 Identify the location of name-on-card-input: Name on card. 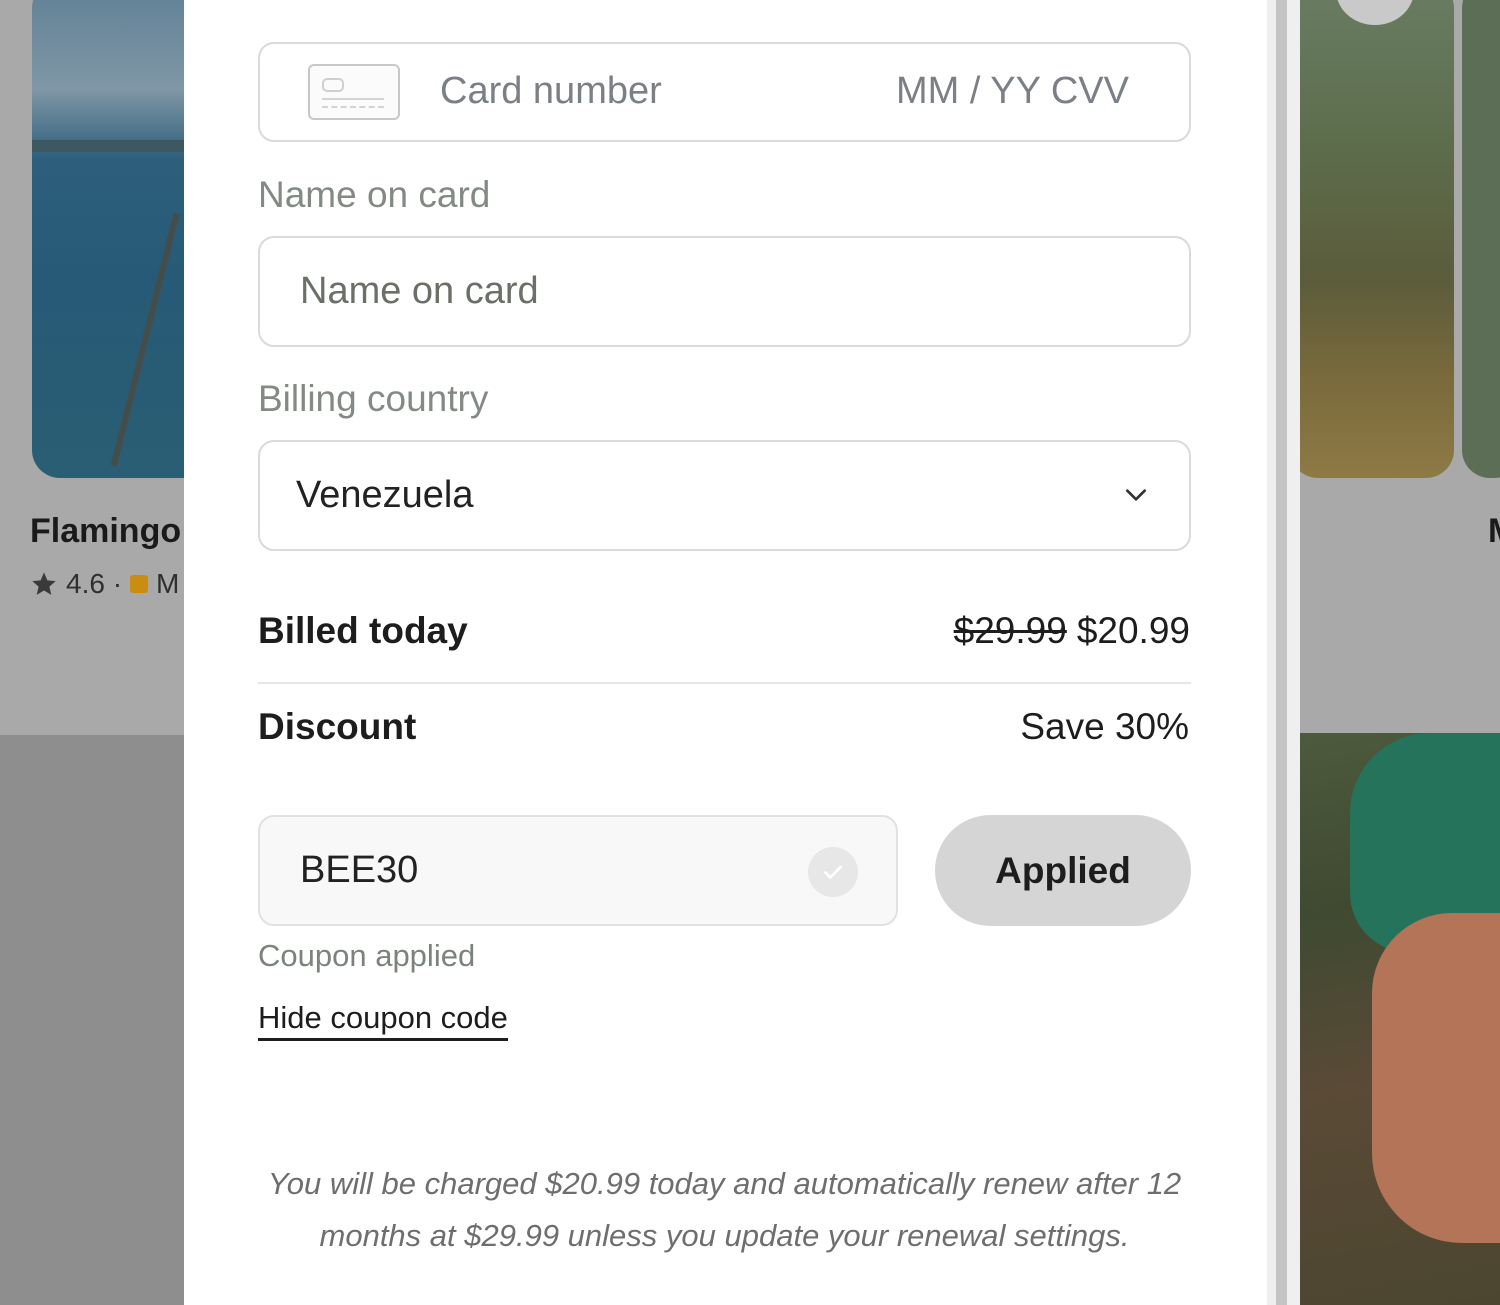
(419, 291).